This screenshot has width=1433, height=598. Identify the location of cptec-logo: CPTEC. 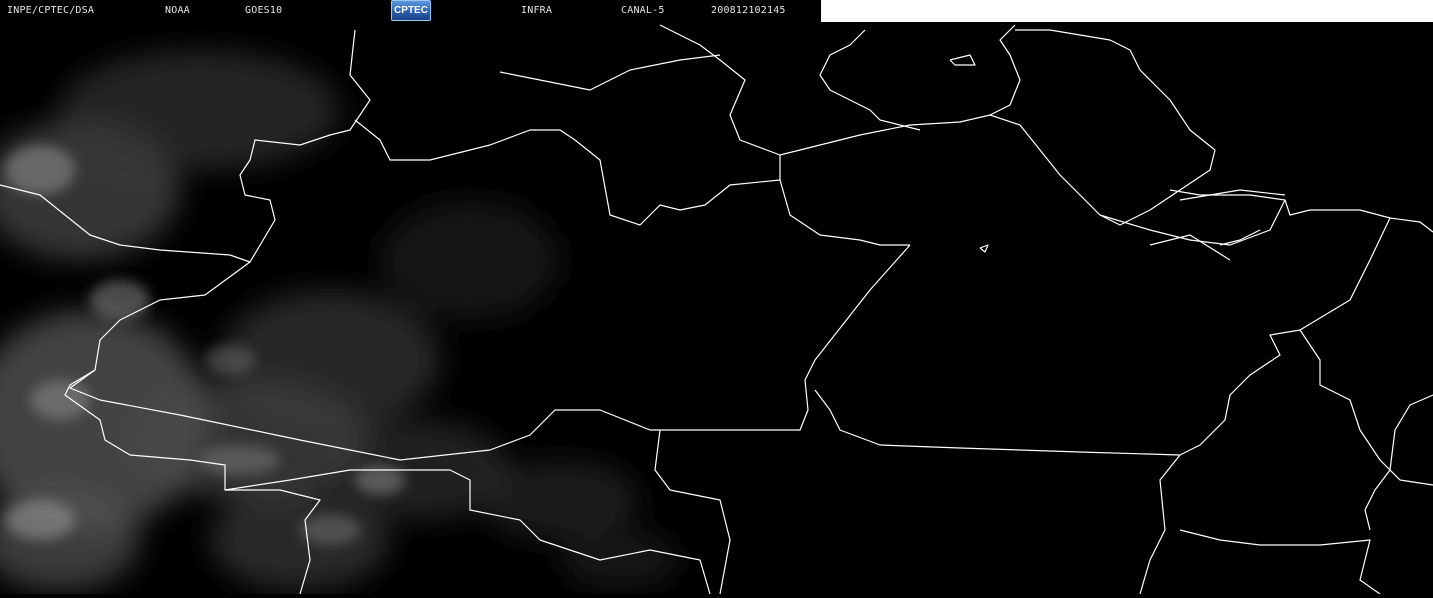
(411, 10).